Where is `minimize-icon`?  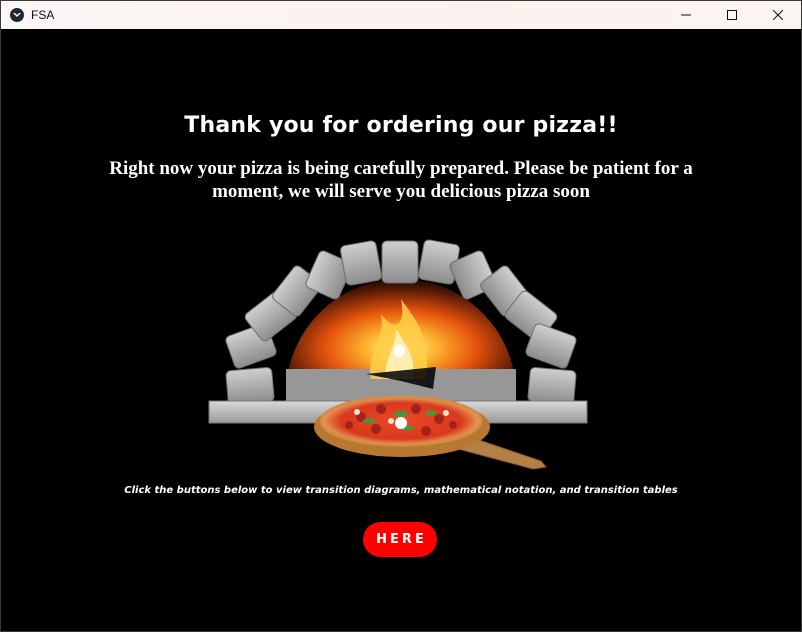
minimize-icon is located at coordinates (686, 15).